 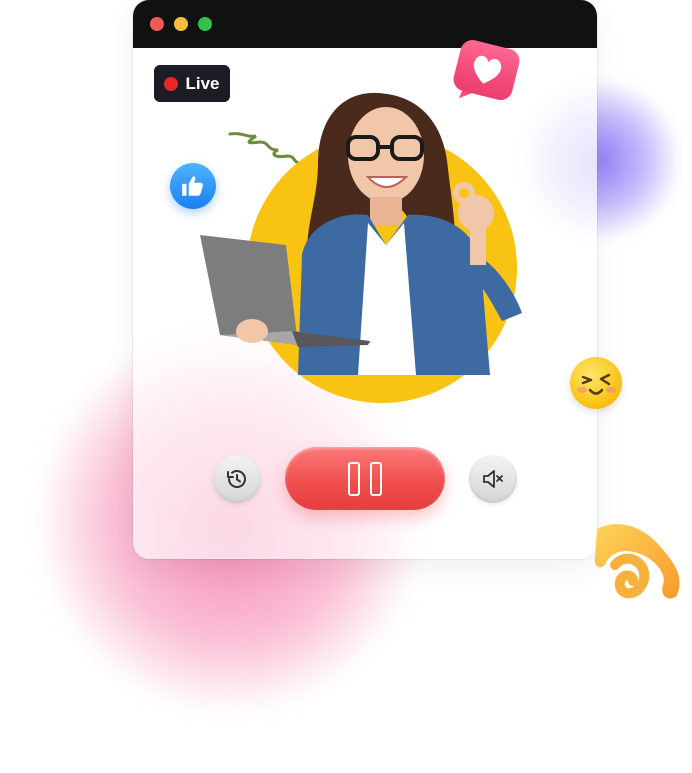 What do you see at coordinates (181, 24) in the screenshot?
I see `window-minimize-button` at bounding box center [181, 24].